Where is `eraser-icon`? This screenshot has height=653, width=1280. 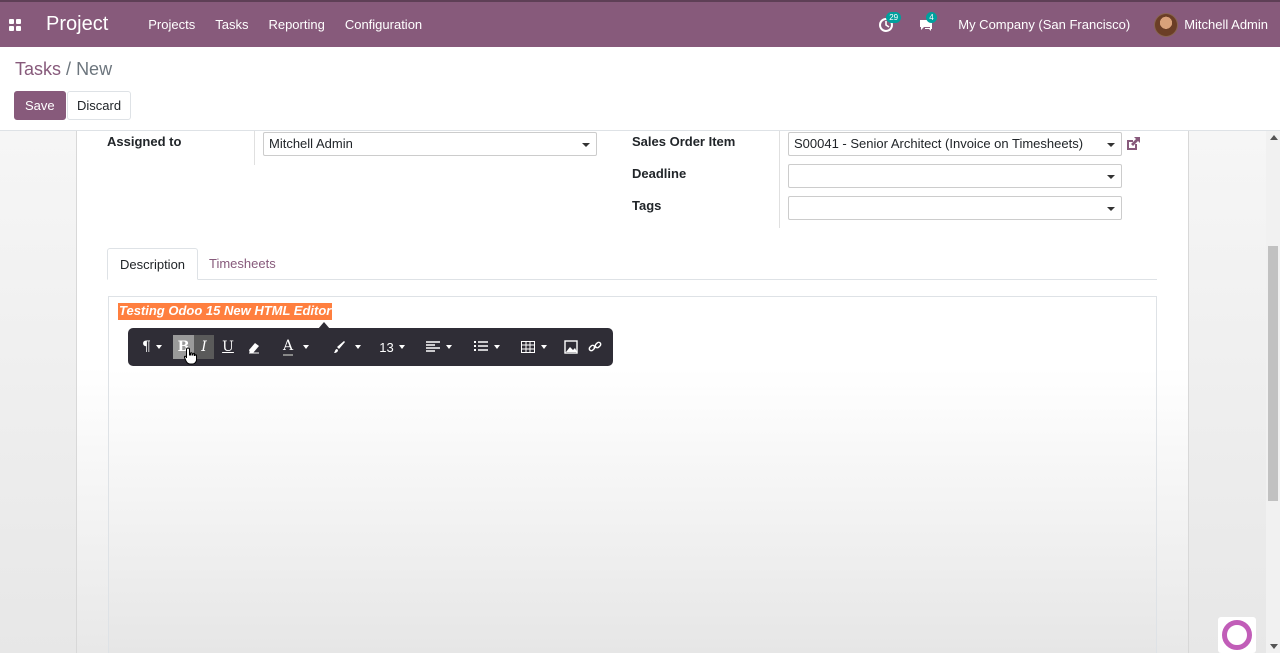 eraser-icon is located at coordinates (254, 348).